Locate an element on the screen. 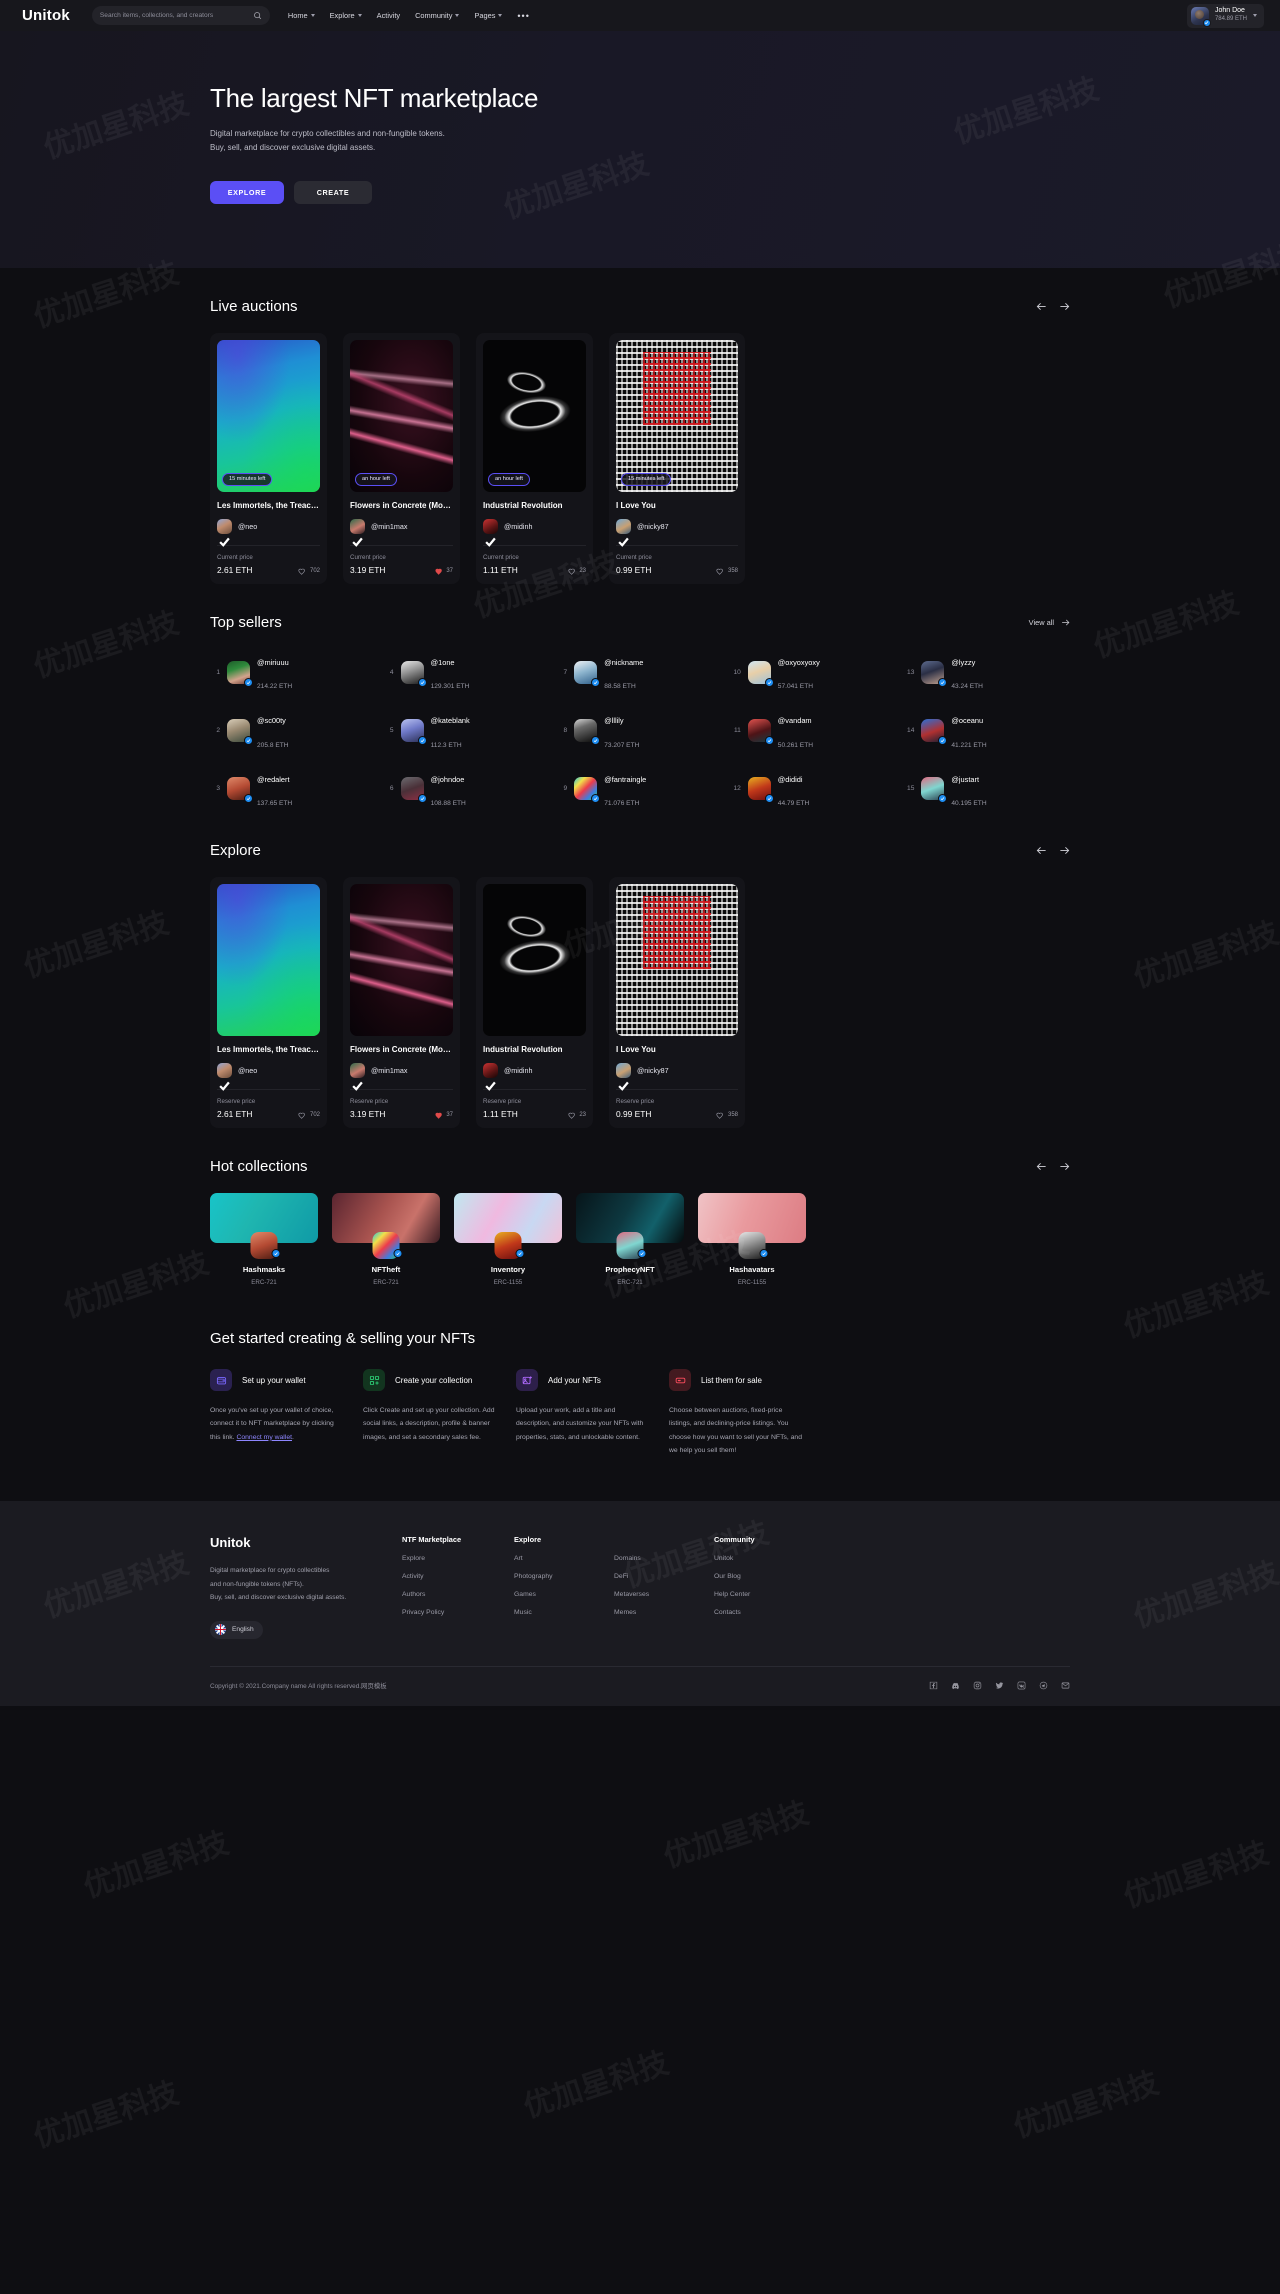 The width and height of the screenshot is (1280, 2294). footer-link: Authors is located at coordinates (458, 1594).